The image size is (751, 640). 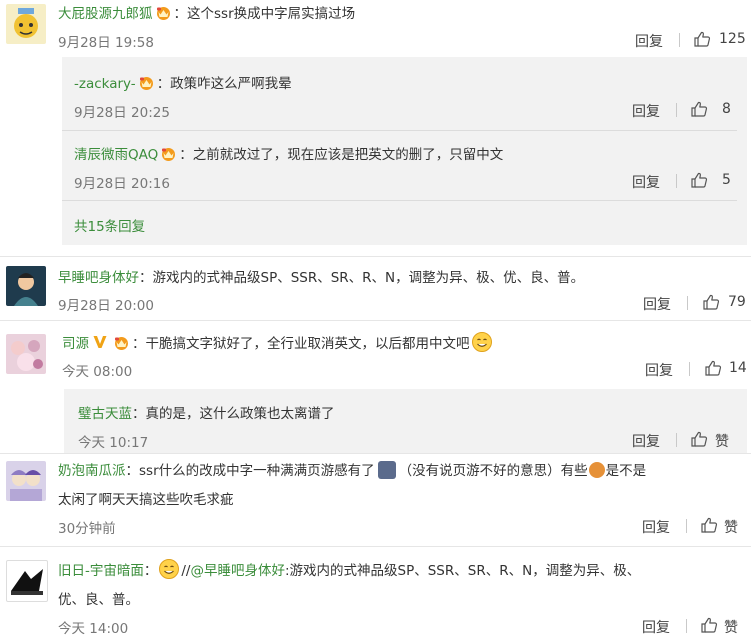 I want to click on like-count: 5, so click(x=726, y=180).